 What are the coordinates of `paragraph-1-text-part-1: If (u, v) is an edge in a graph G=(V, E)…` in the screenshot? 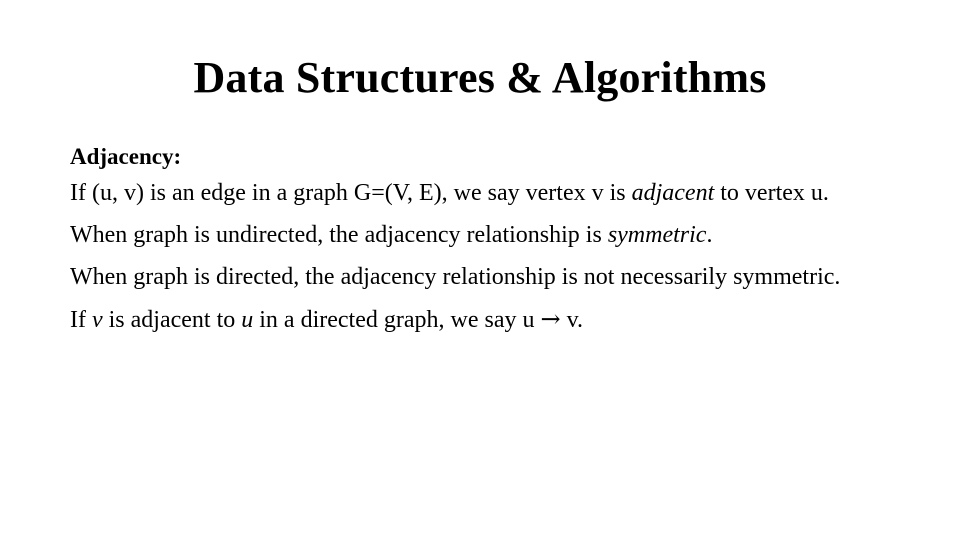 It's located at (351, 193).